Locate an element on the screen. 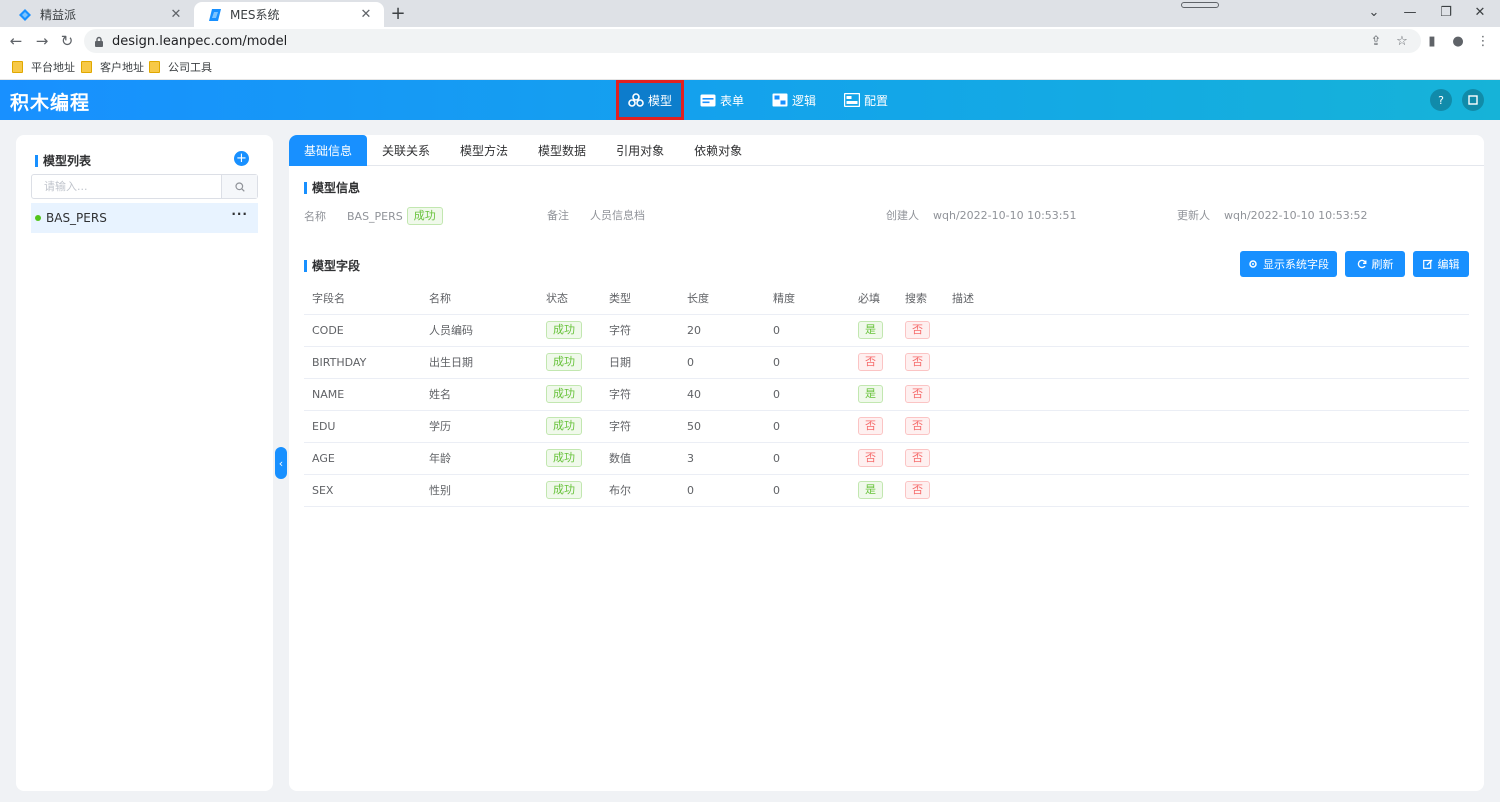 The height and width of the screenshot is (802, 1500). back-arrow-icon: ← is located at coordinates (16, 41).